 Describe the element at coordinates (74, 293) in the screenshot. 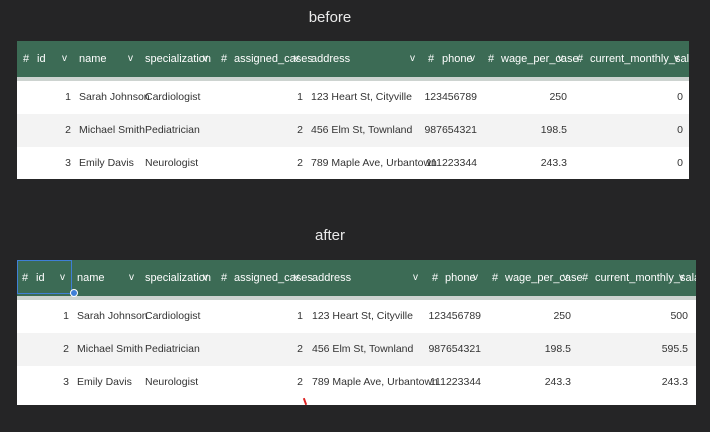

I see `selection-fill-handle` at that location.